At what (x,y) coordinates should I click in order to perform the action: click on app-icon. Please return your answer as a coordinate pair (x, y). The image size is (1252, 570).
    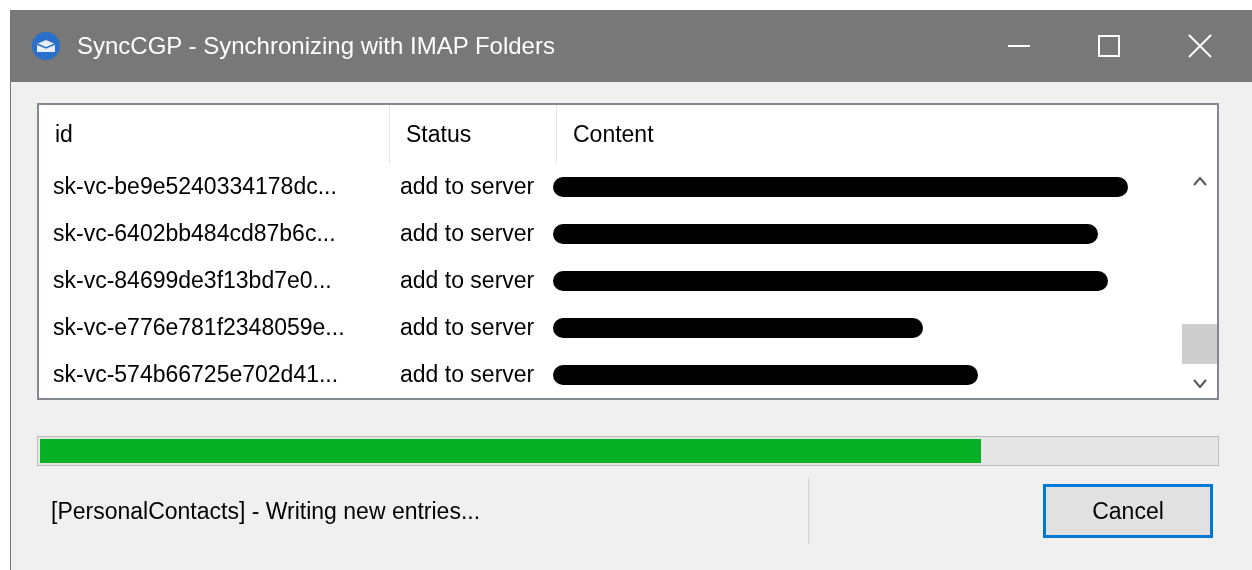
    Looking at the image, I should click on (46, 46).